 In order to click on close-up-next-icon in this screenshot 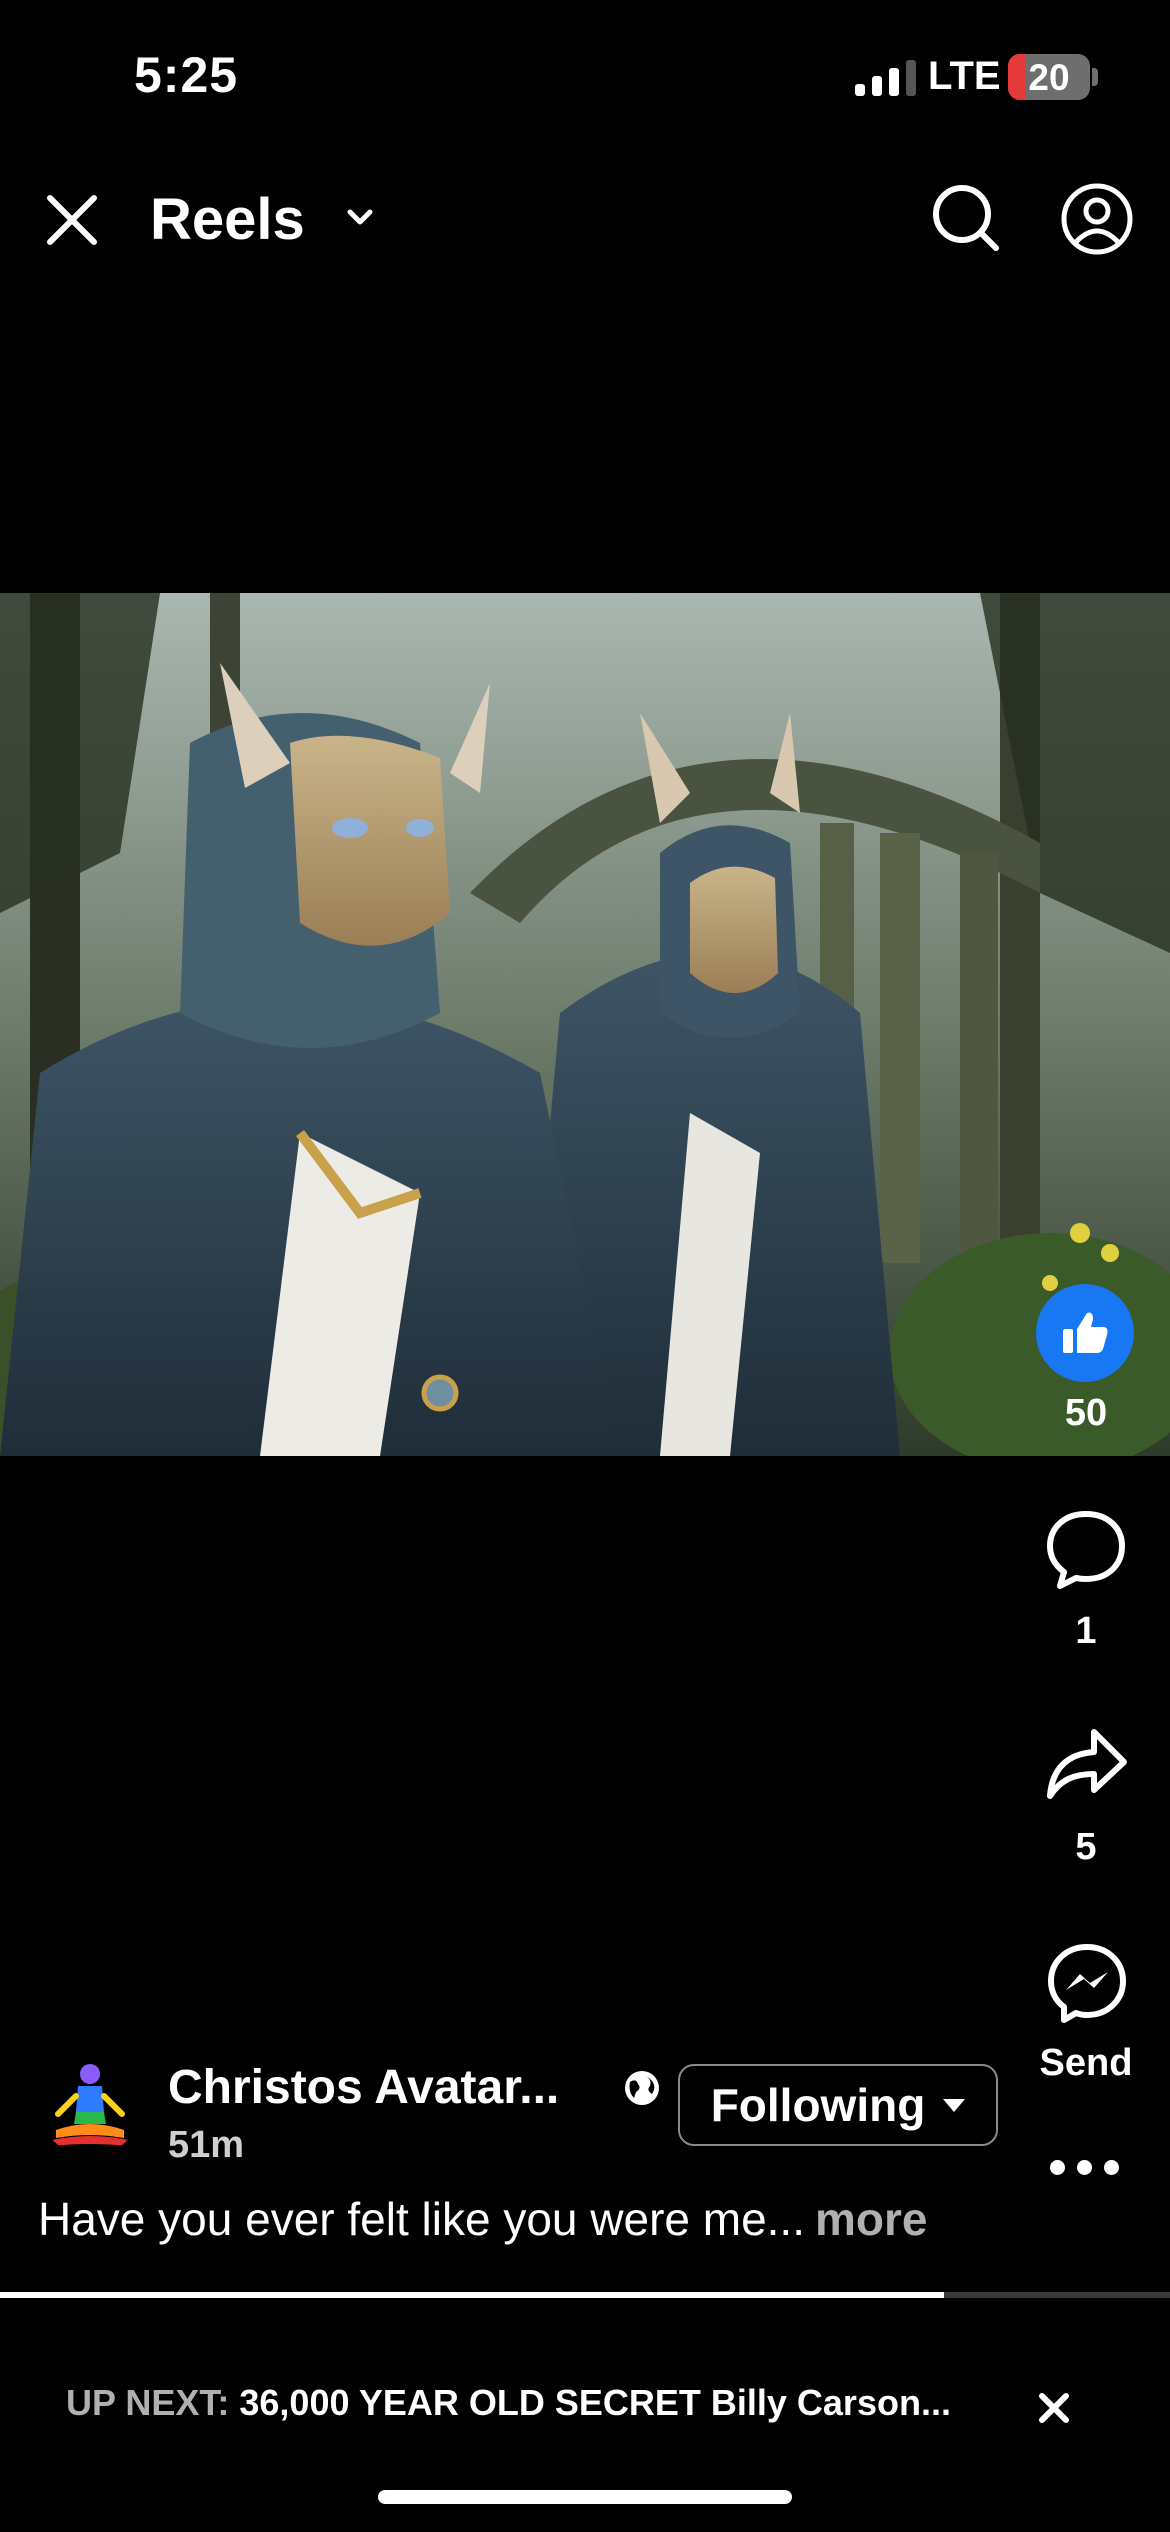, I will do `click(1054, 2408)`.